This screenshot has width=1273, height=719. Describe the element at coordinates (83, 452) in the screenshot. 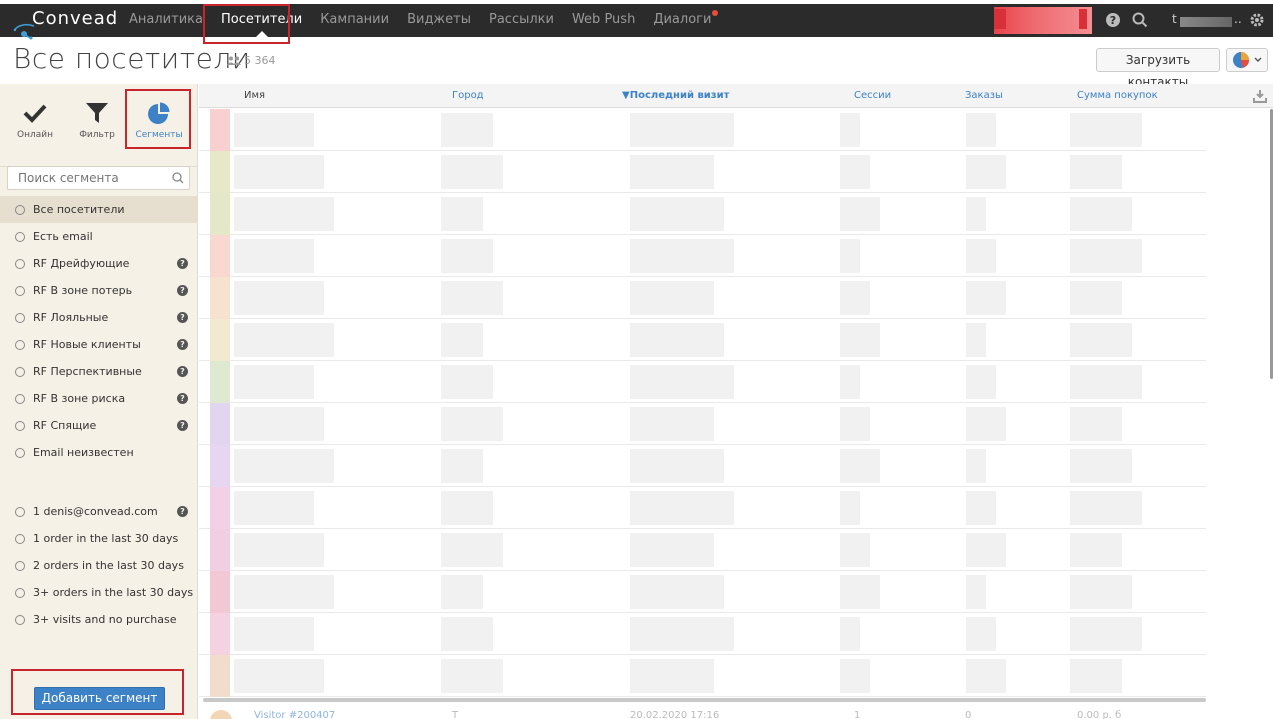

I see `segment-label: Email неизвестен` at that location.